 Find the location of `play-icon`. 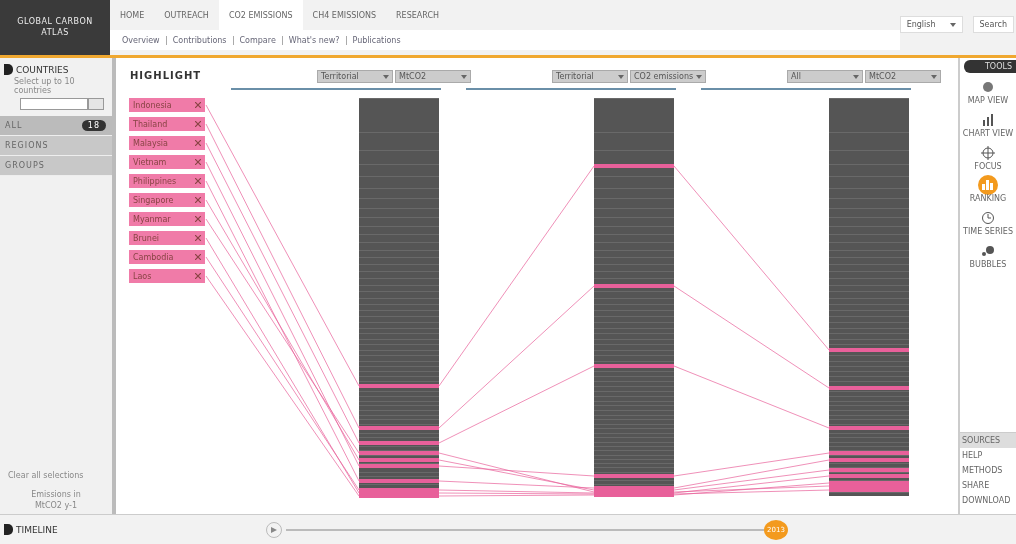

play-icon is located at coordinates (274, 529).